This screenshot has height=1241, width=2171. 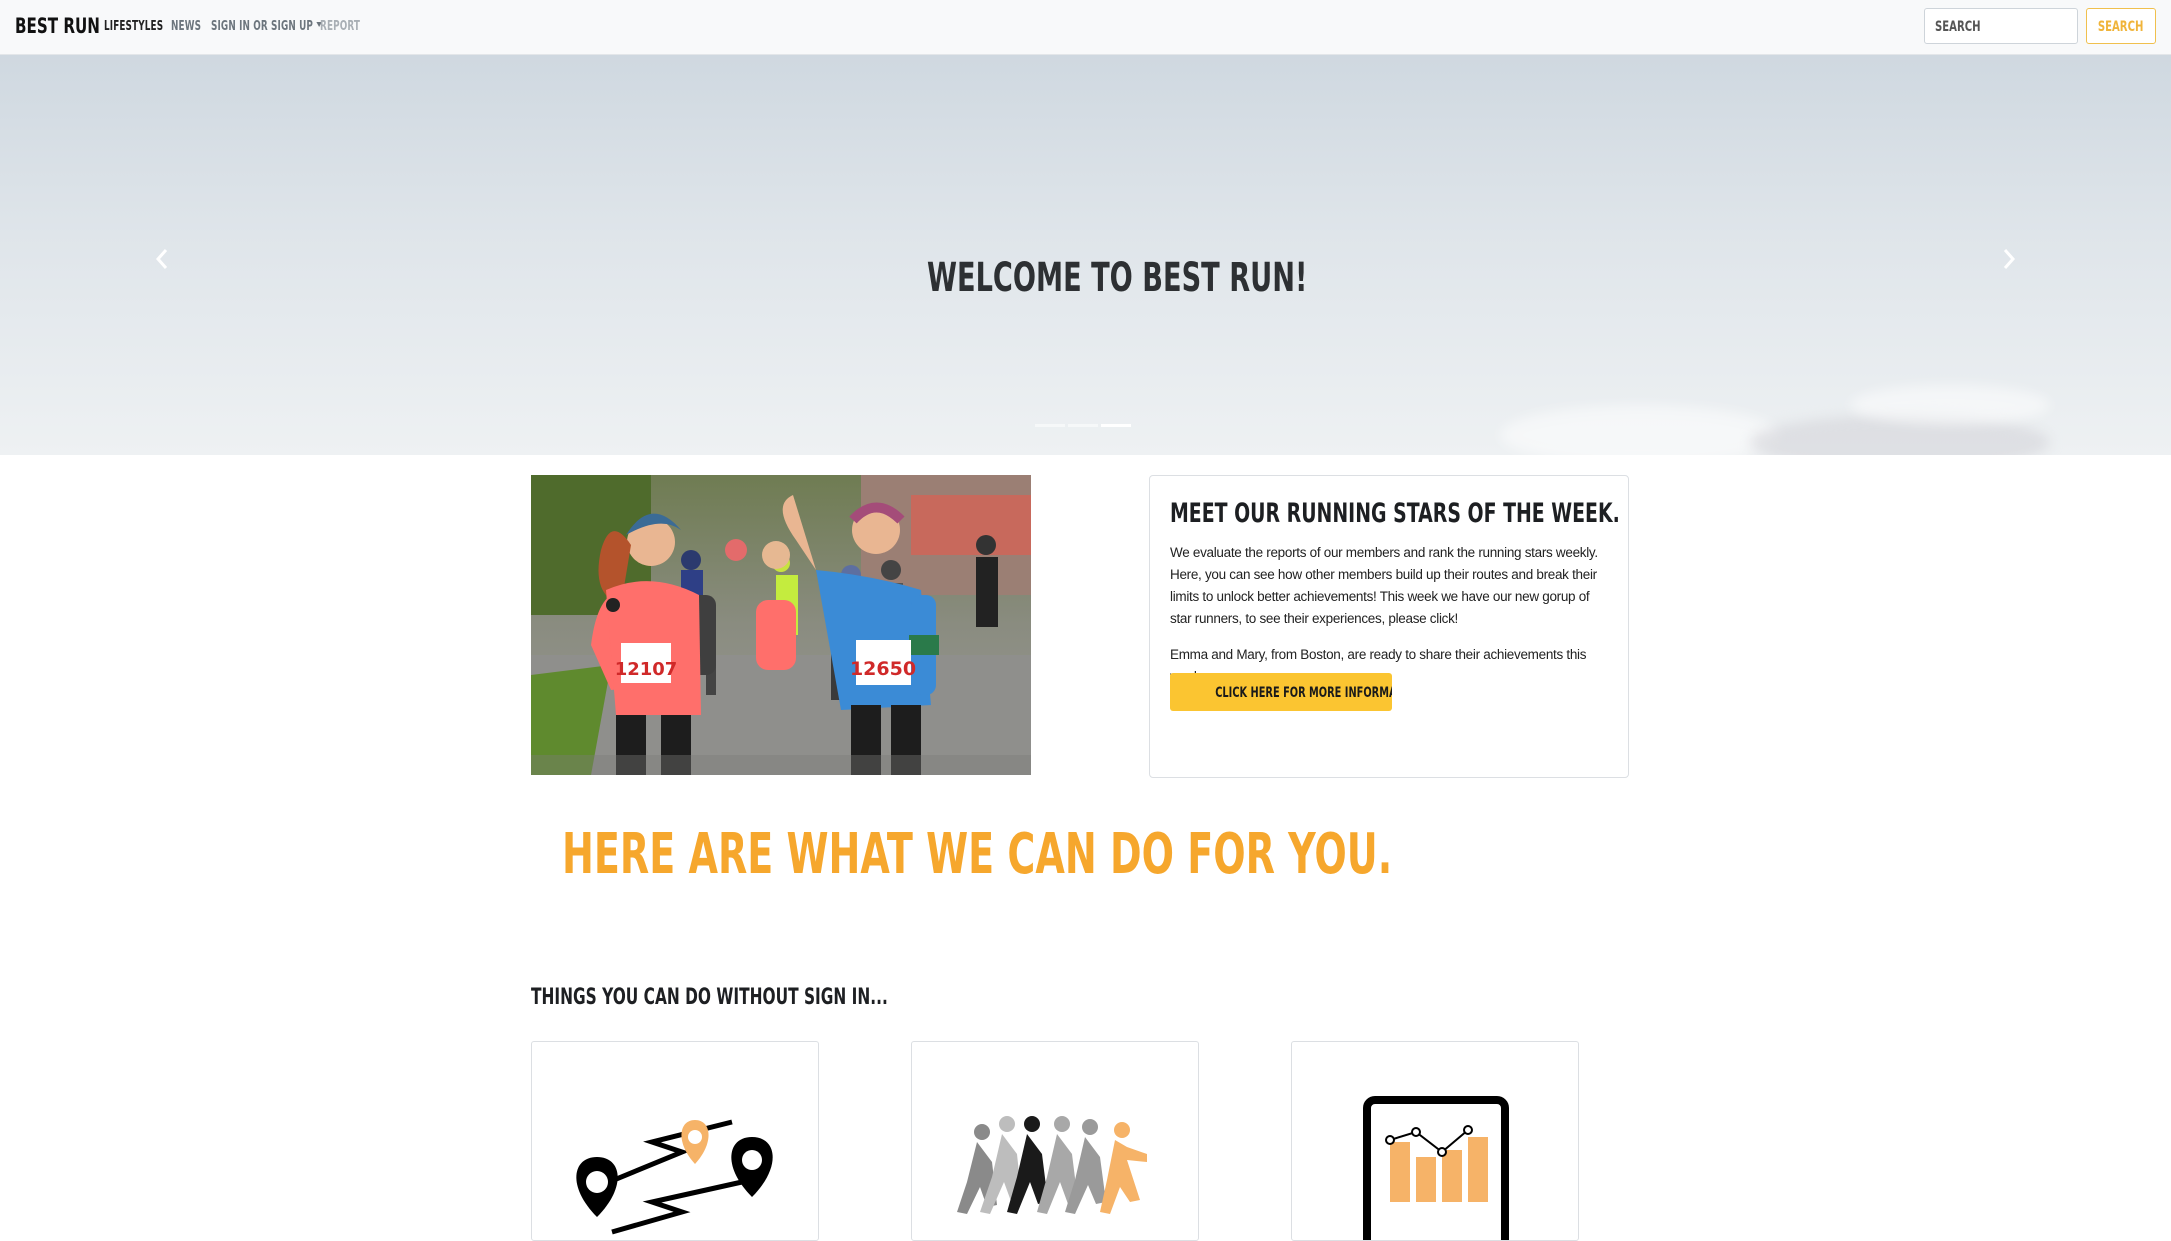 I want to click on runners-photo: 12107 12650, so click(x=781, y=625).